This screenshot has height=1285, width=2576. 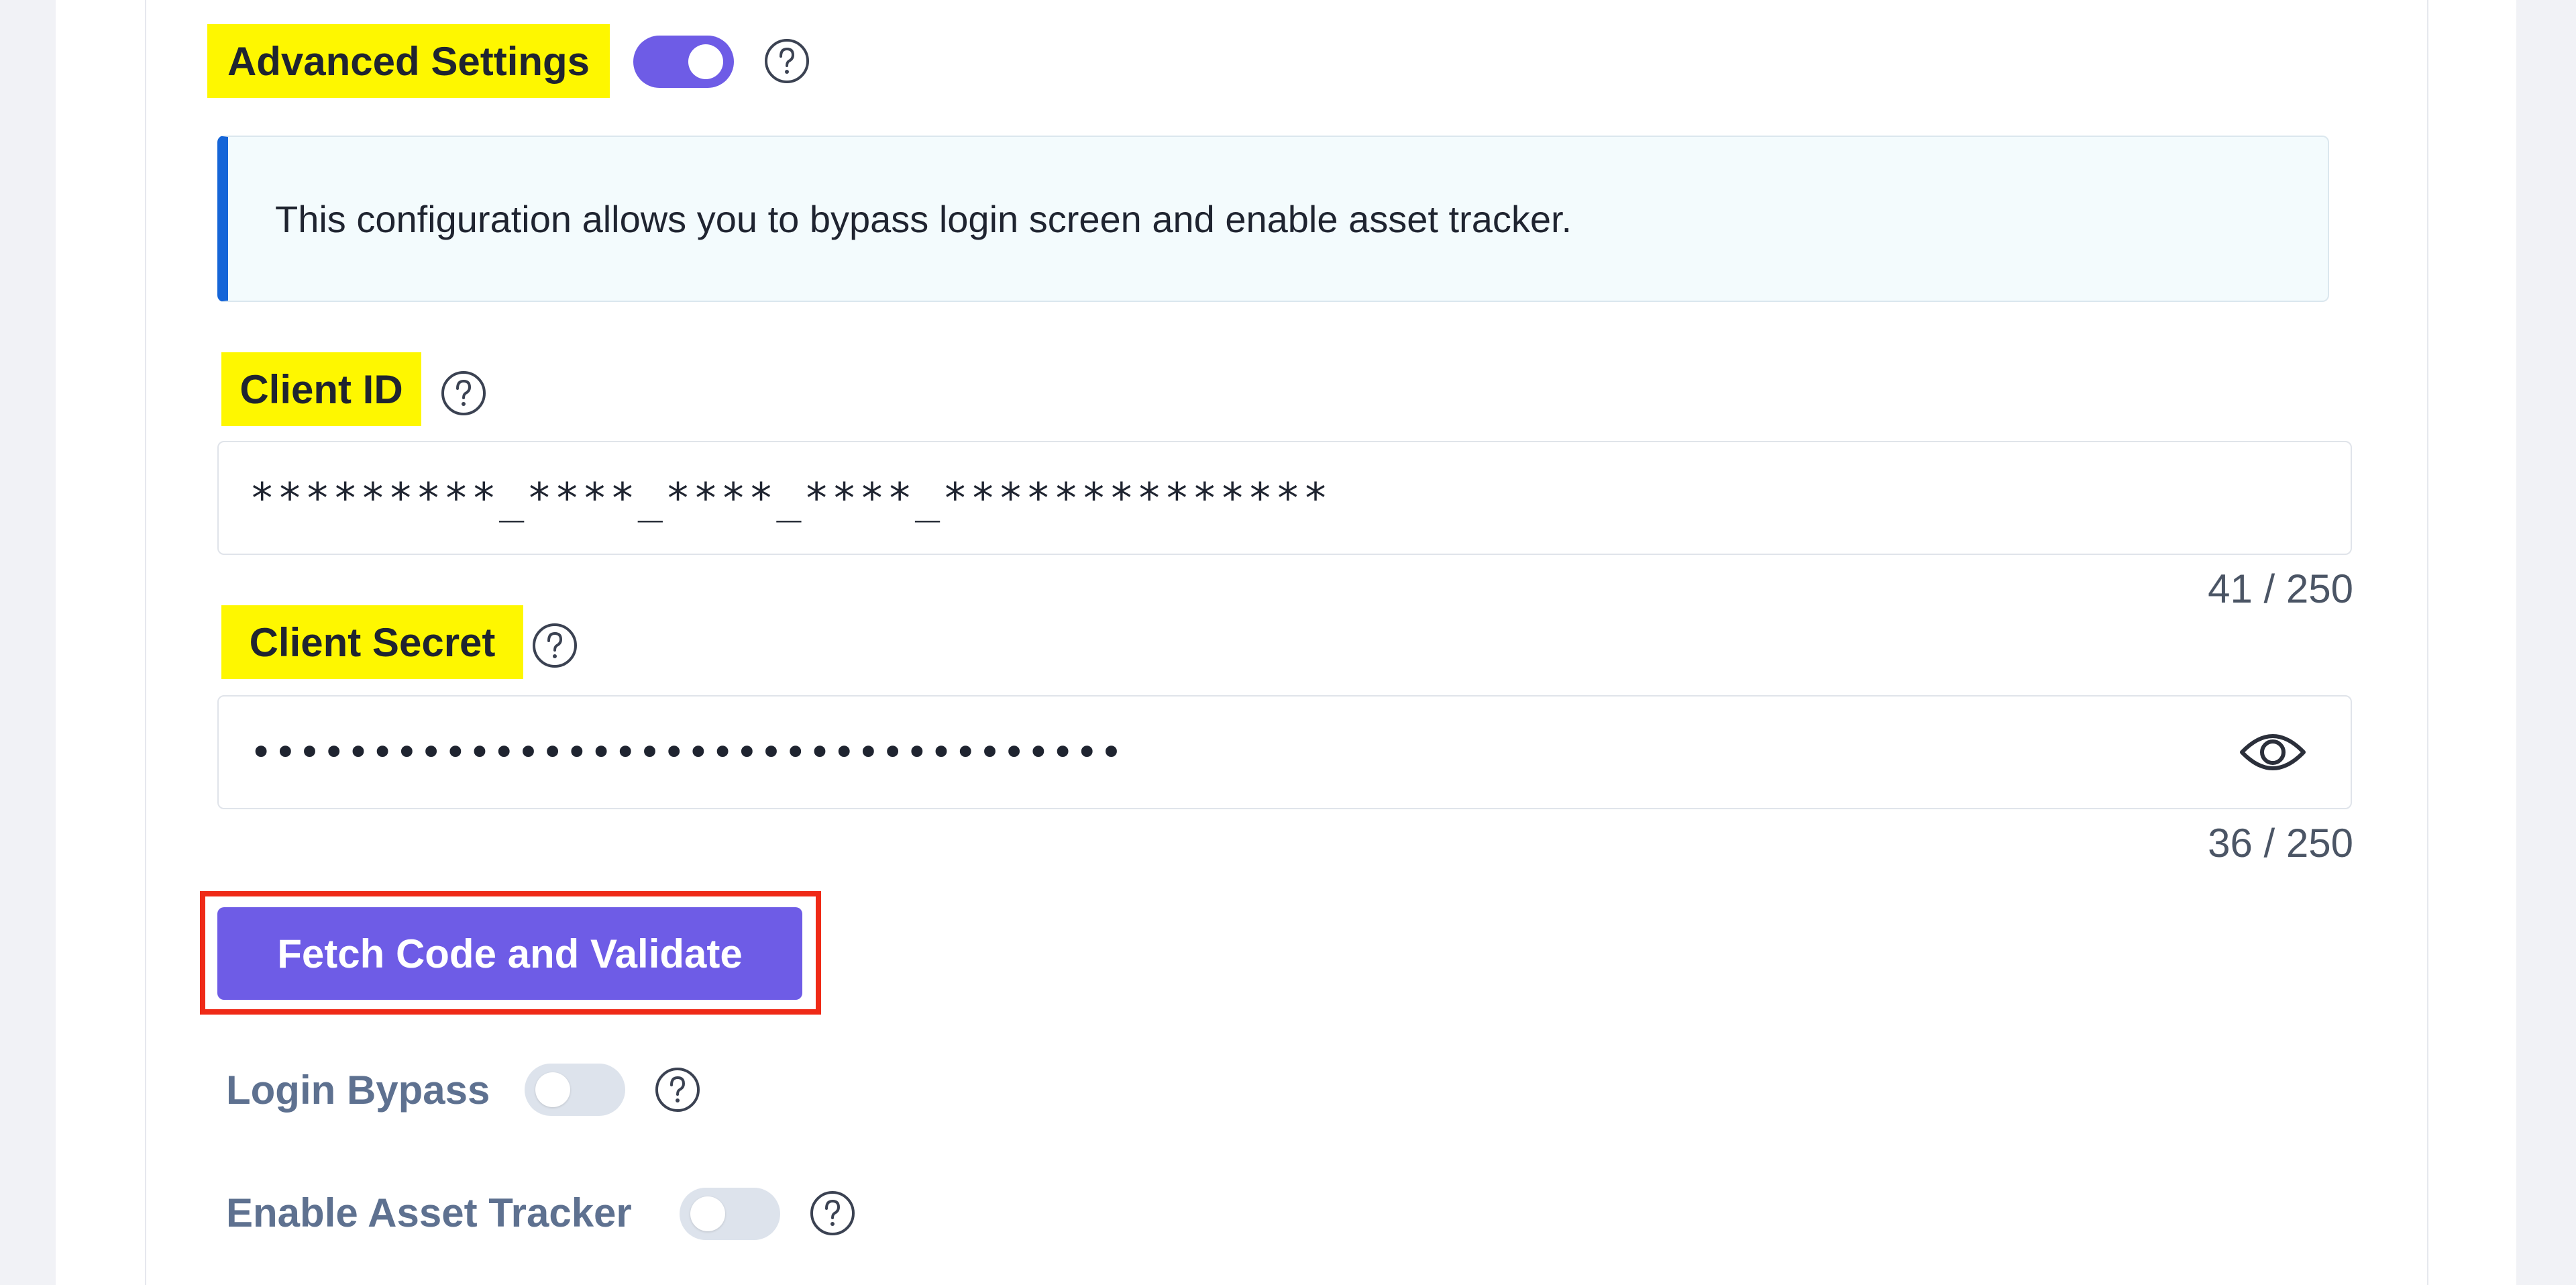 I want to click on fetch-code-validate-button: Fetch Code and Validate, so click(x=509, y=953).